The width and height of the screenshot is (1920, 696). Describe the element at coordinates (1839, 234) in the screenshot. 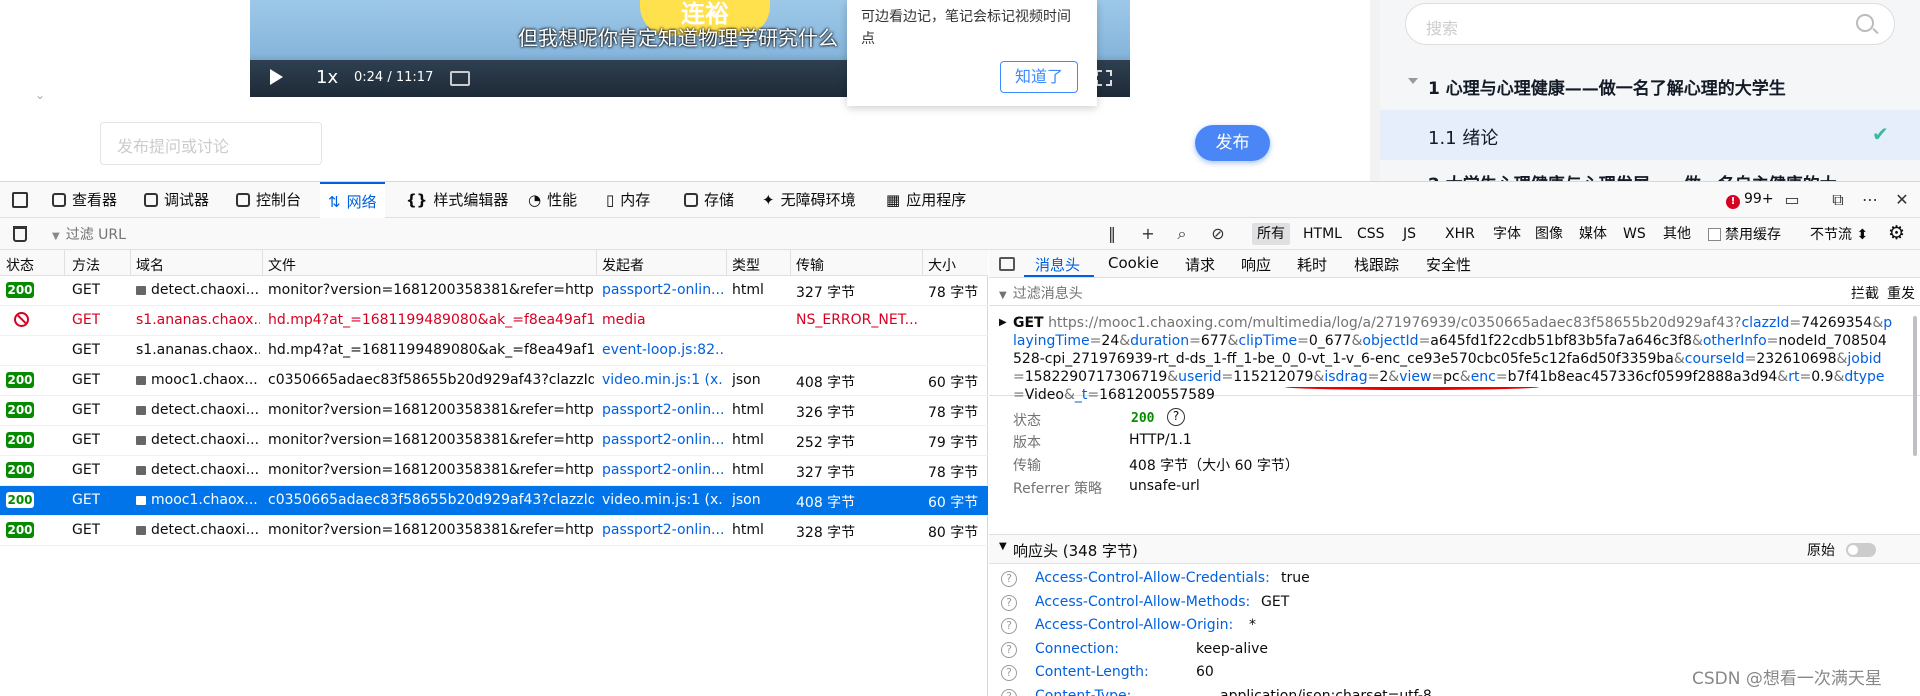

I see `throttle-select: 不节流 ⬍` at that location.